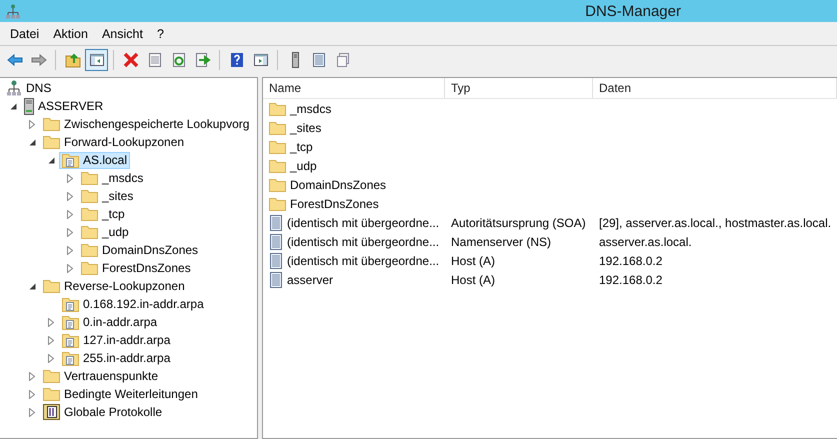 The width and height of the screenshot is (837, 439). I want to click on menu-item: Aktion, so click(70, 33).